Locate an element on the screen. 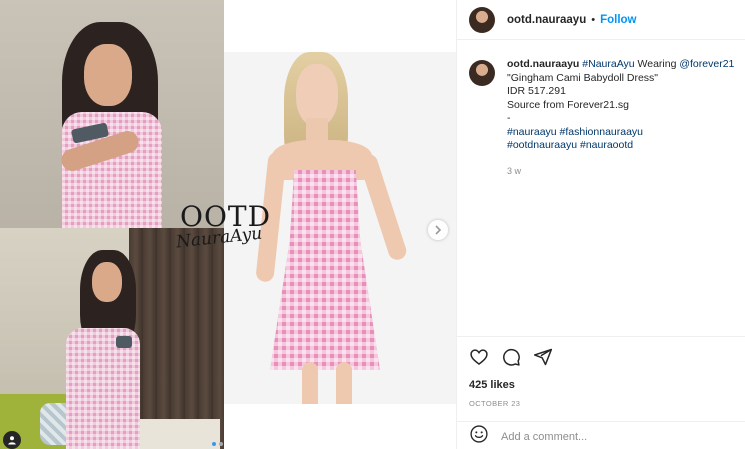  caption-hashtags-2: #ootdnauraayu #nauraootd is located at coordinates (620, 146).